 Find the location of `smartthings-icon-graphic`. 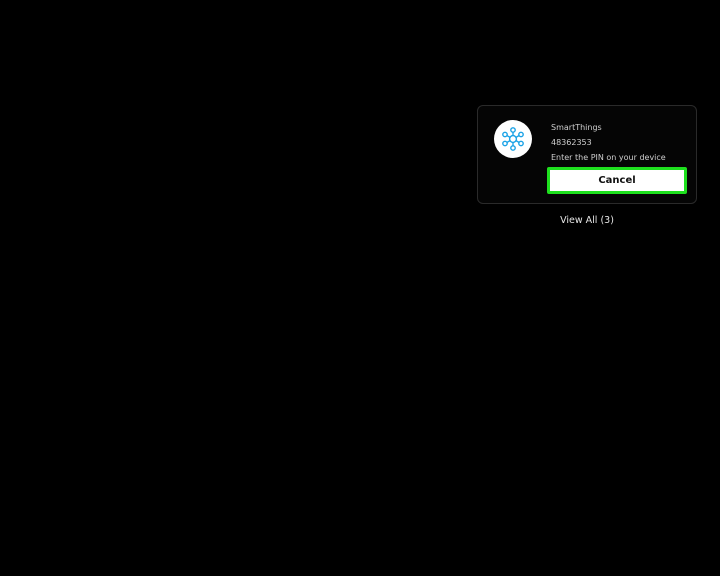

smartthings-icon-graphic is located at coordinates (513, 139).